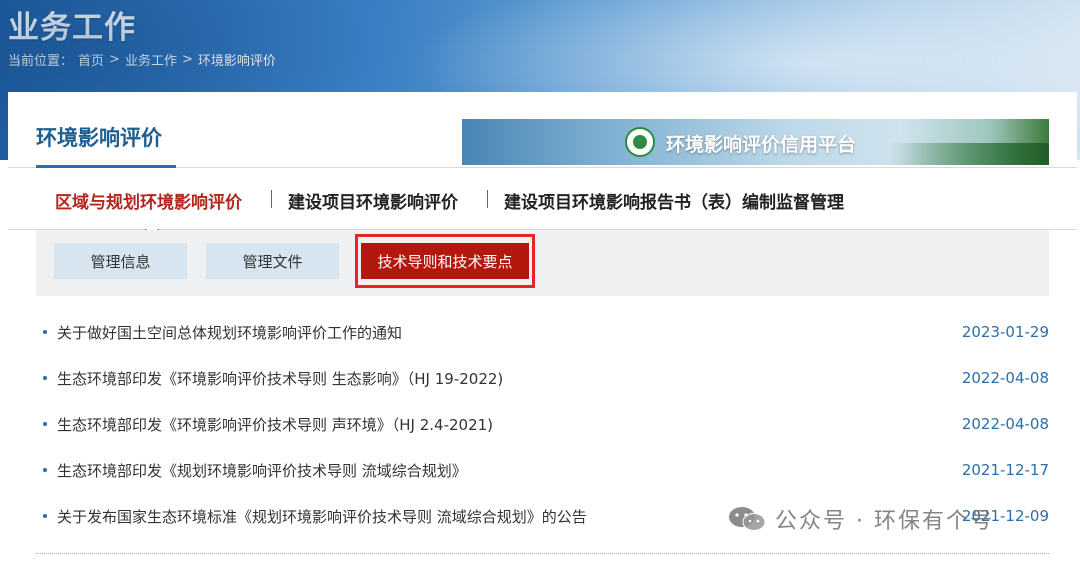 The image size is (1080, 561). Describe the element at coordinates (445, 261) in the screenshot. I see `subtab-technical-guidelines: 技术导则和技术要点` at that location.